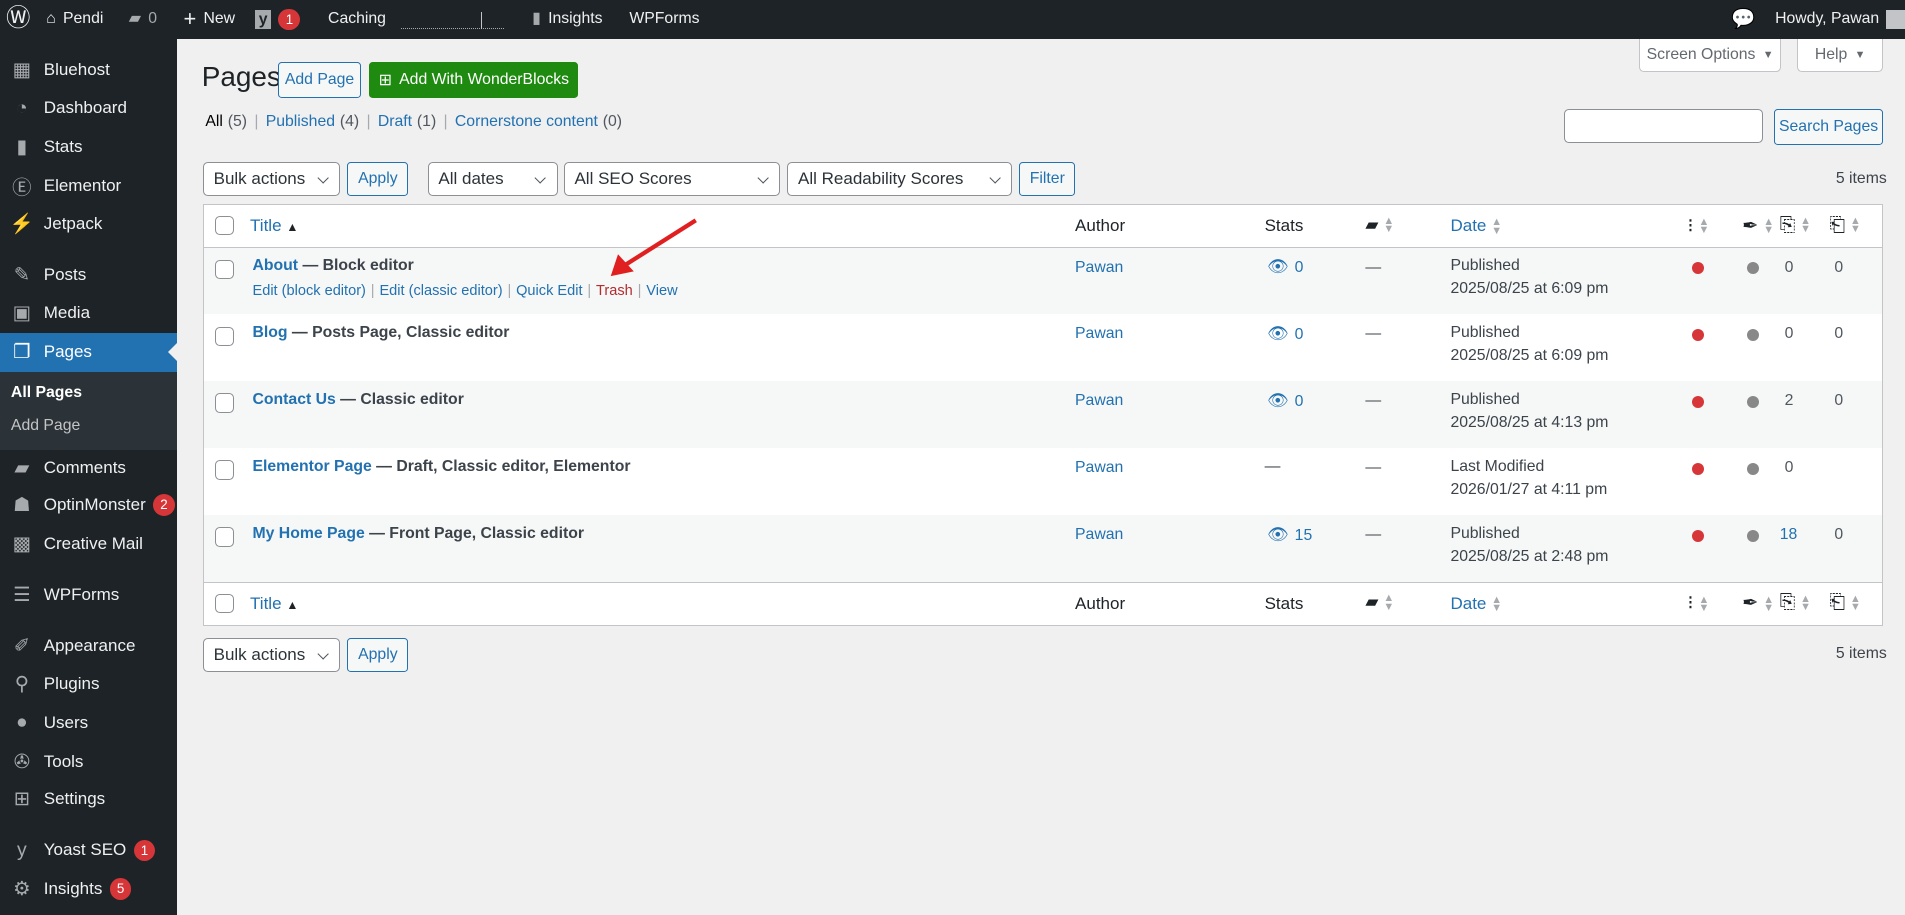 This screenshot has width=1905, height=915. I want to click on filter-button: Filter, so click(1047, 178).